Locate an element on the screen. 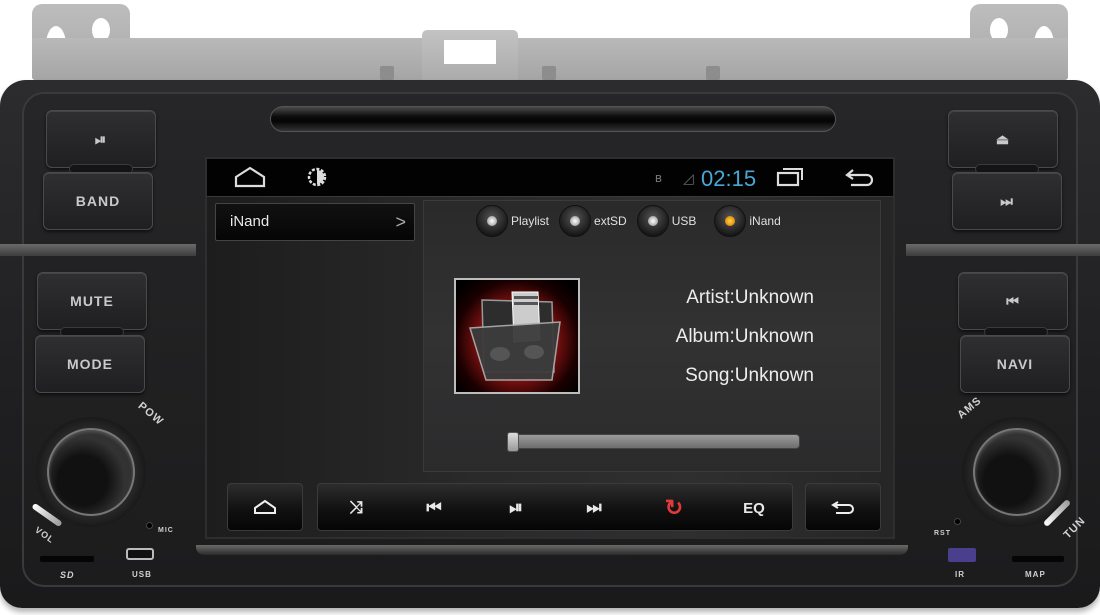 The width and height of the screenshot is (1100, 615). back-button is located at coordinates (843, 507).